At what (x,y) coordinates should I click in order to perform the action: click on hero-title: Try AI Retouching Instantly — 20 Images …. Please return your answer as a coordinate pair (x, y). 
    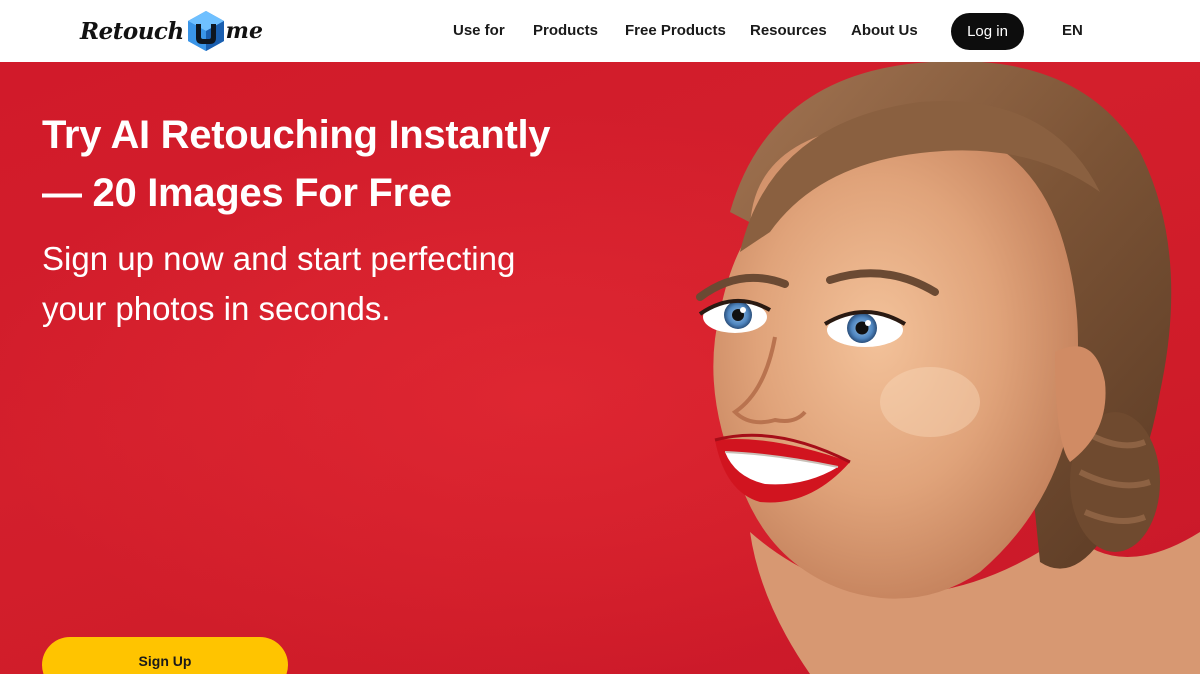
    Looking at the image, I should click on (332, 164).